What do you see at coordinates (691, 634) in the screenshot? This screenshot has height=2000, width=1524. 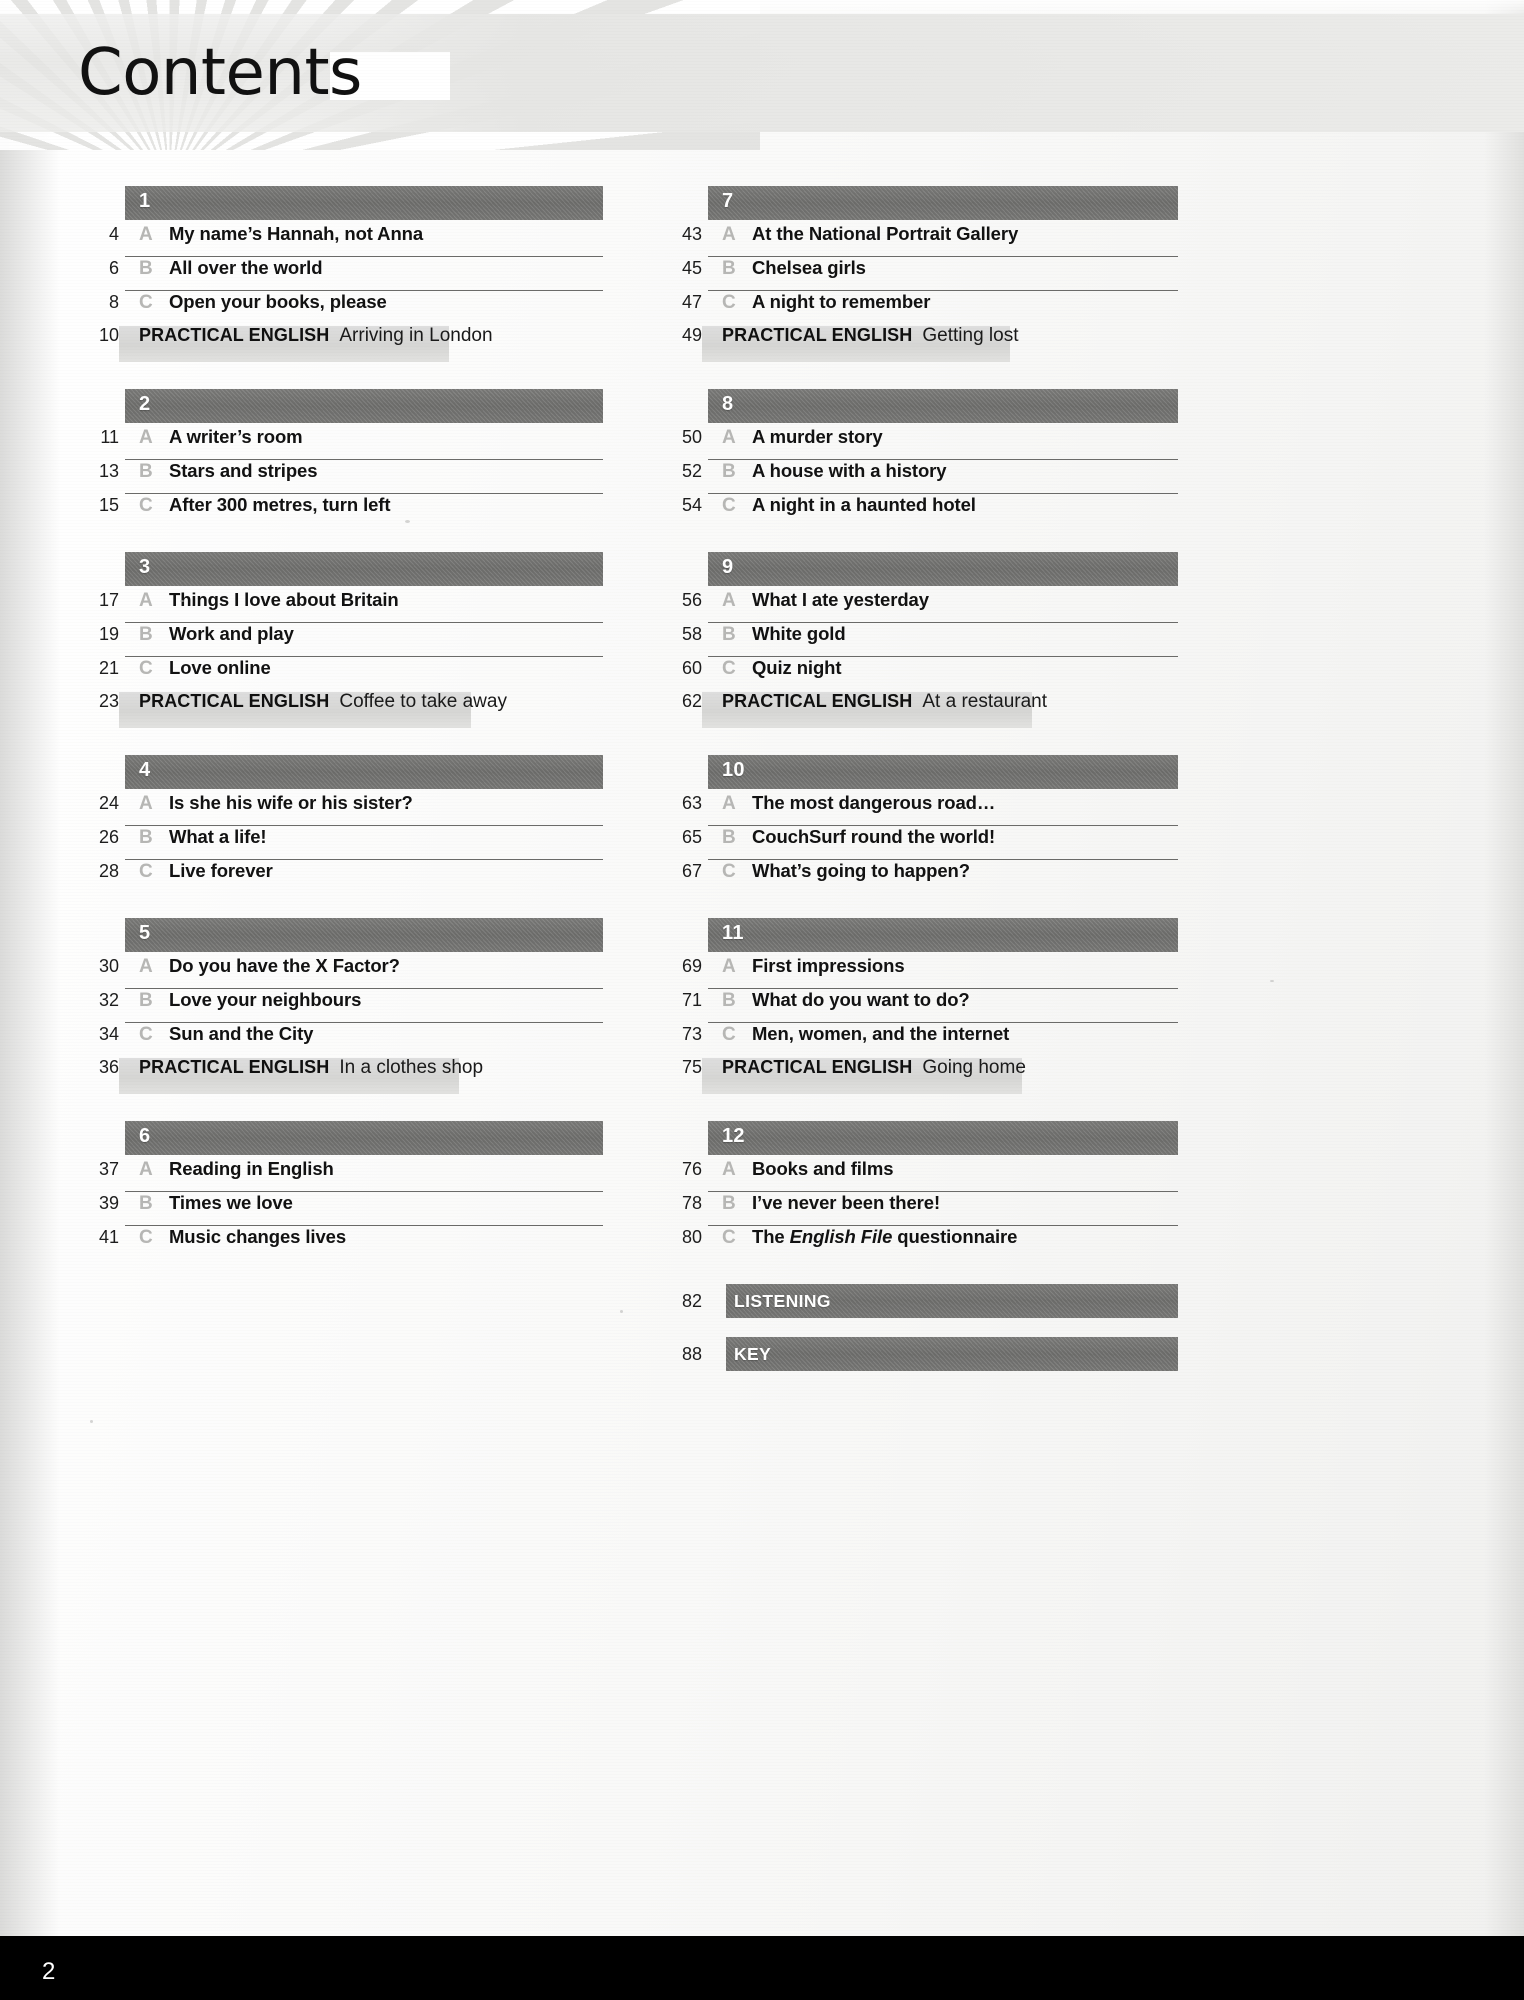 I see `page-number: 58` at bounding box center [691, 634].